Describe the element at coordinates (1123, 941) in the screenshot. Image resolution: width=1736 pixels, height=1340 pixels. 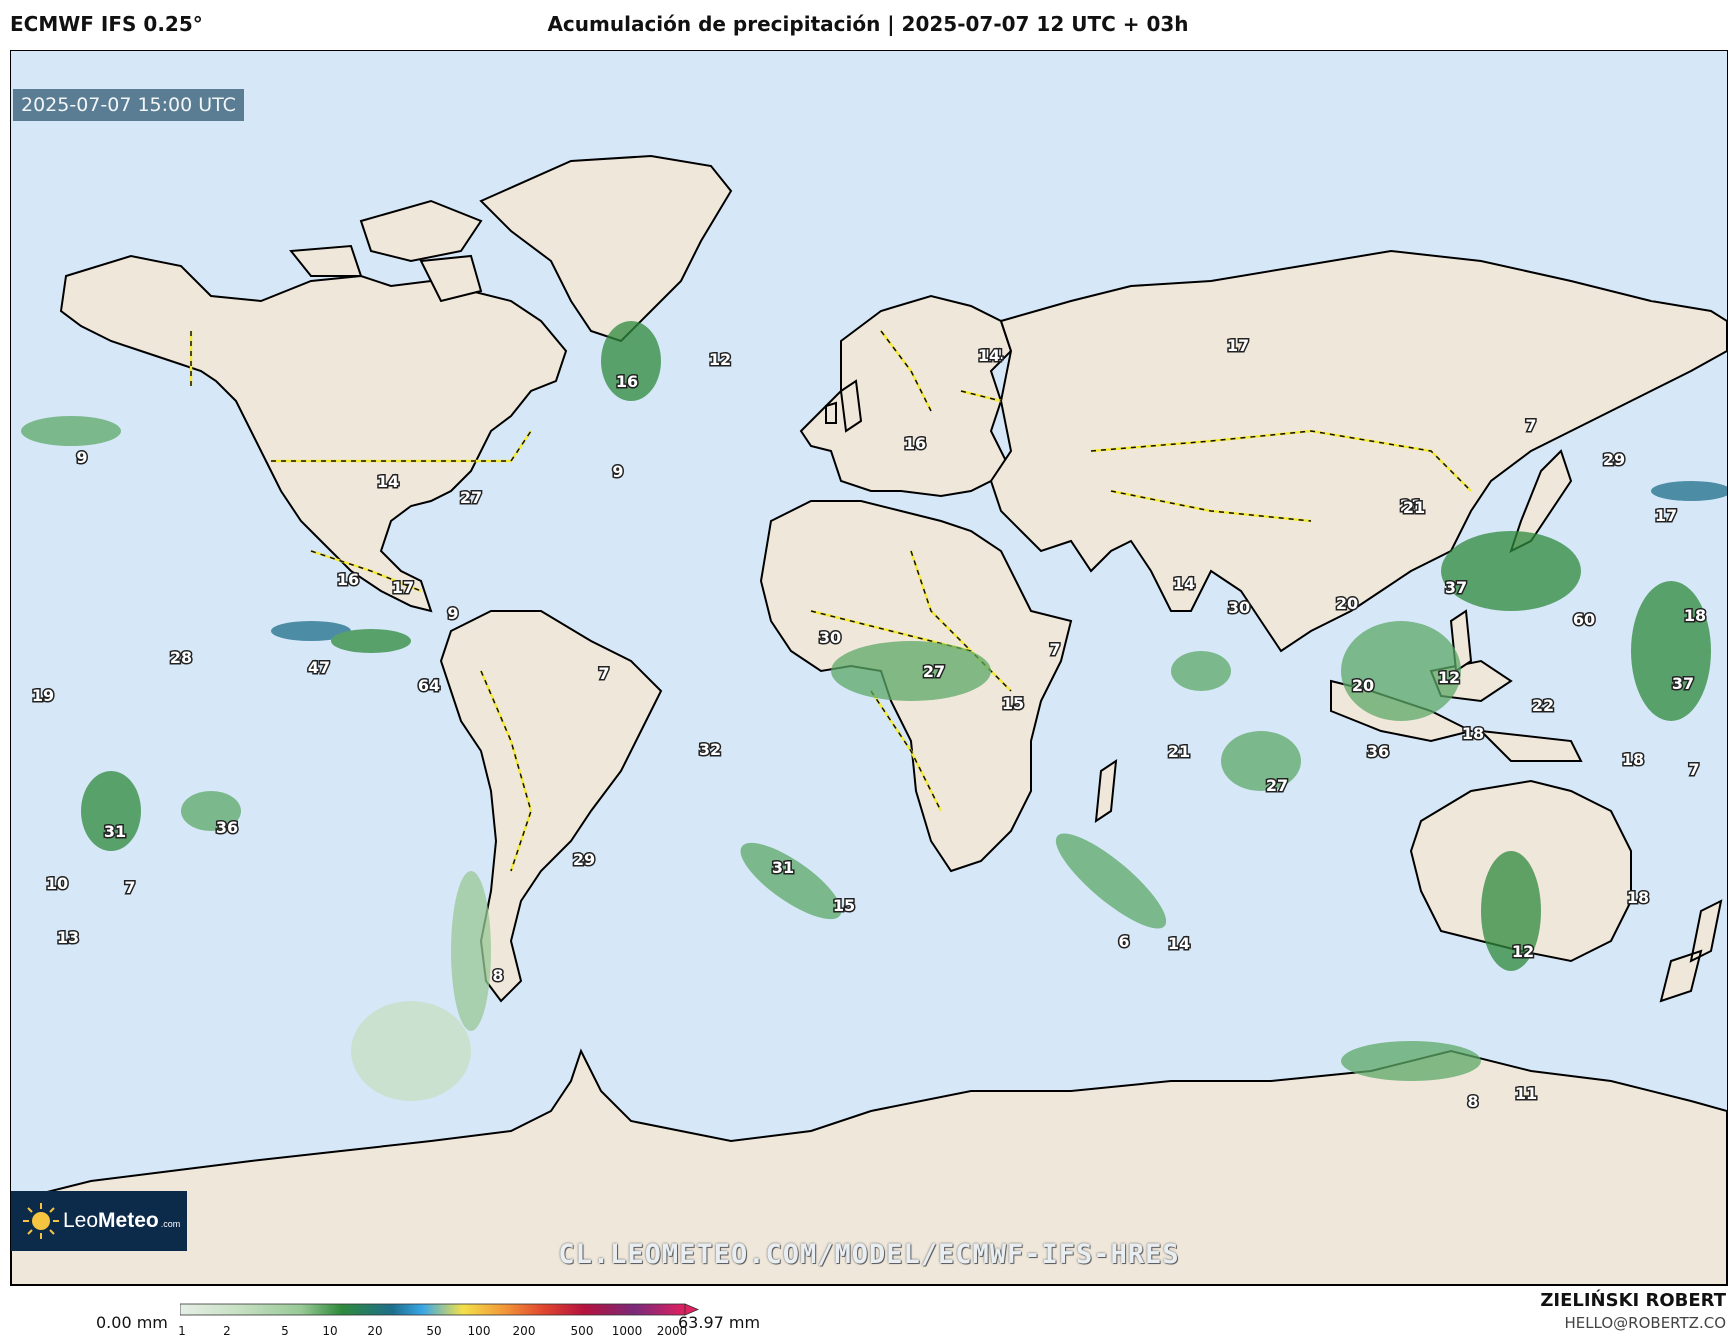
I see `value-label: 6` at that location.